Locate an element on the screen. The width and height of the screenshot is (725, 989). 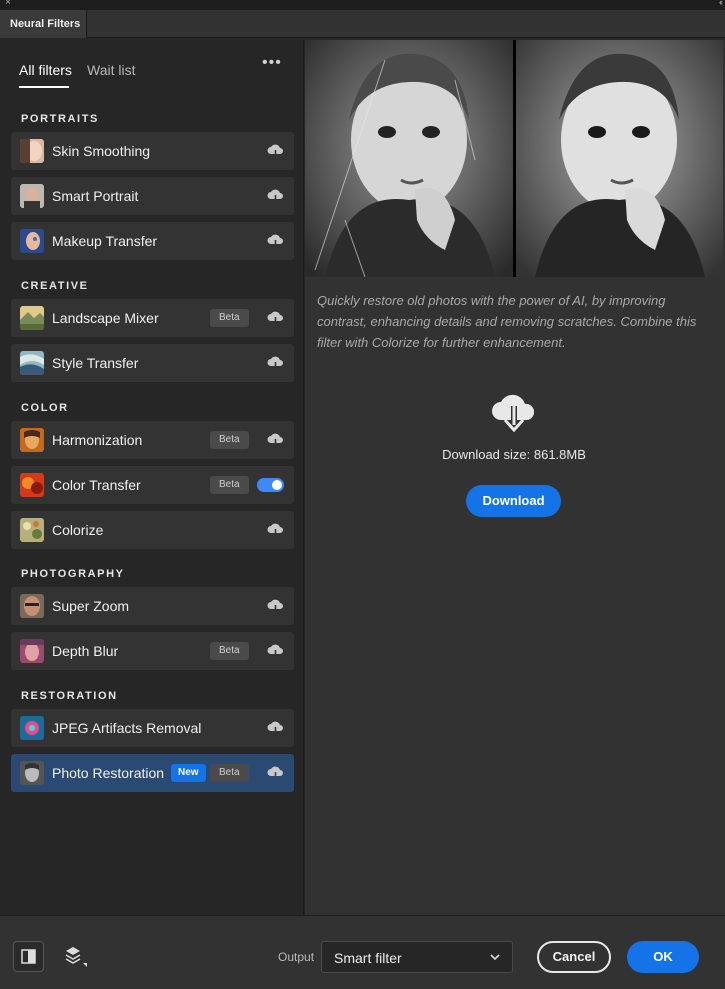
style-transfer-thumb is located at coordinates (32, 363).